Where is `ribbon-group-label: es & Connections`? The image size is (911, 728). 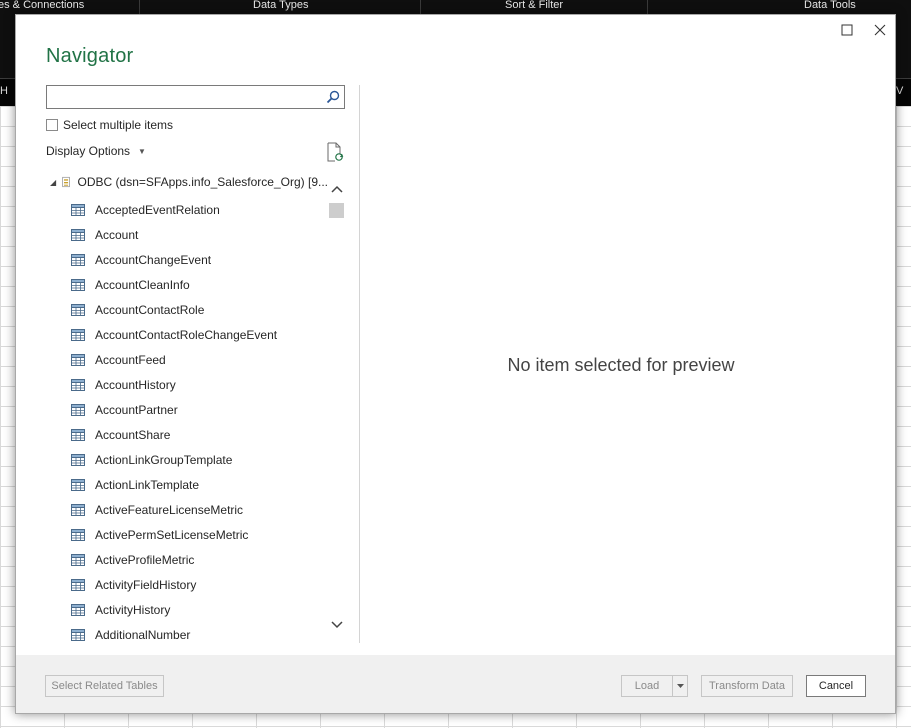 ribbon-group-label: es & Connections is located at coordinates (42, 5).